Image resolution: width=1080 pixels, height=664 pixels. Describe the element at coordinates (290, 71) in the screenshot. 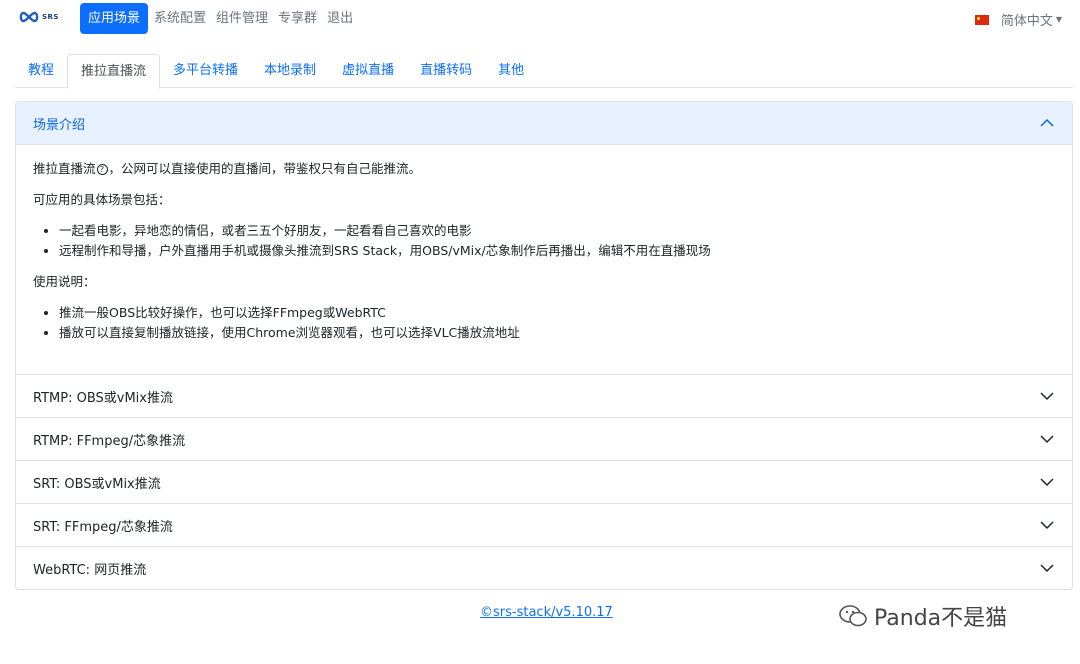

I see `tab-local-record: 本地录制` at that location.